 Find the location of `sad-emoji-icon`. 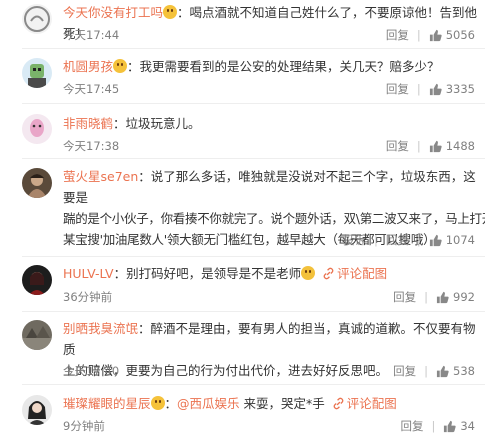

sad-emoji-icon is located at coordinates (308, 273).